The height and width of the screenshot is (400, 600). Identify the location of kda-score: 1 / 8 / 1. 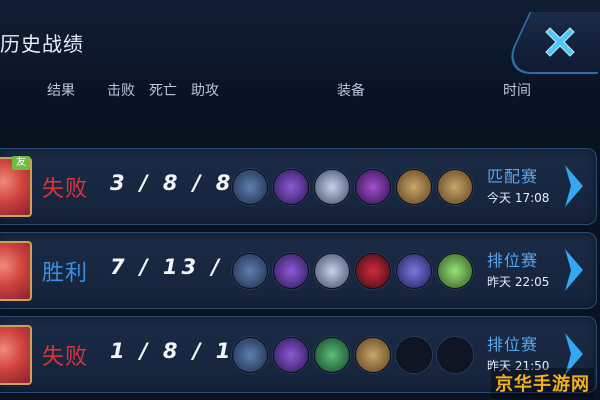
(172, 351).